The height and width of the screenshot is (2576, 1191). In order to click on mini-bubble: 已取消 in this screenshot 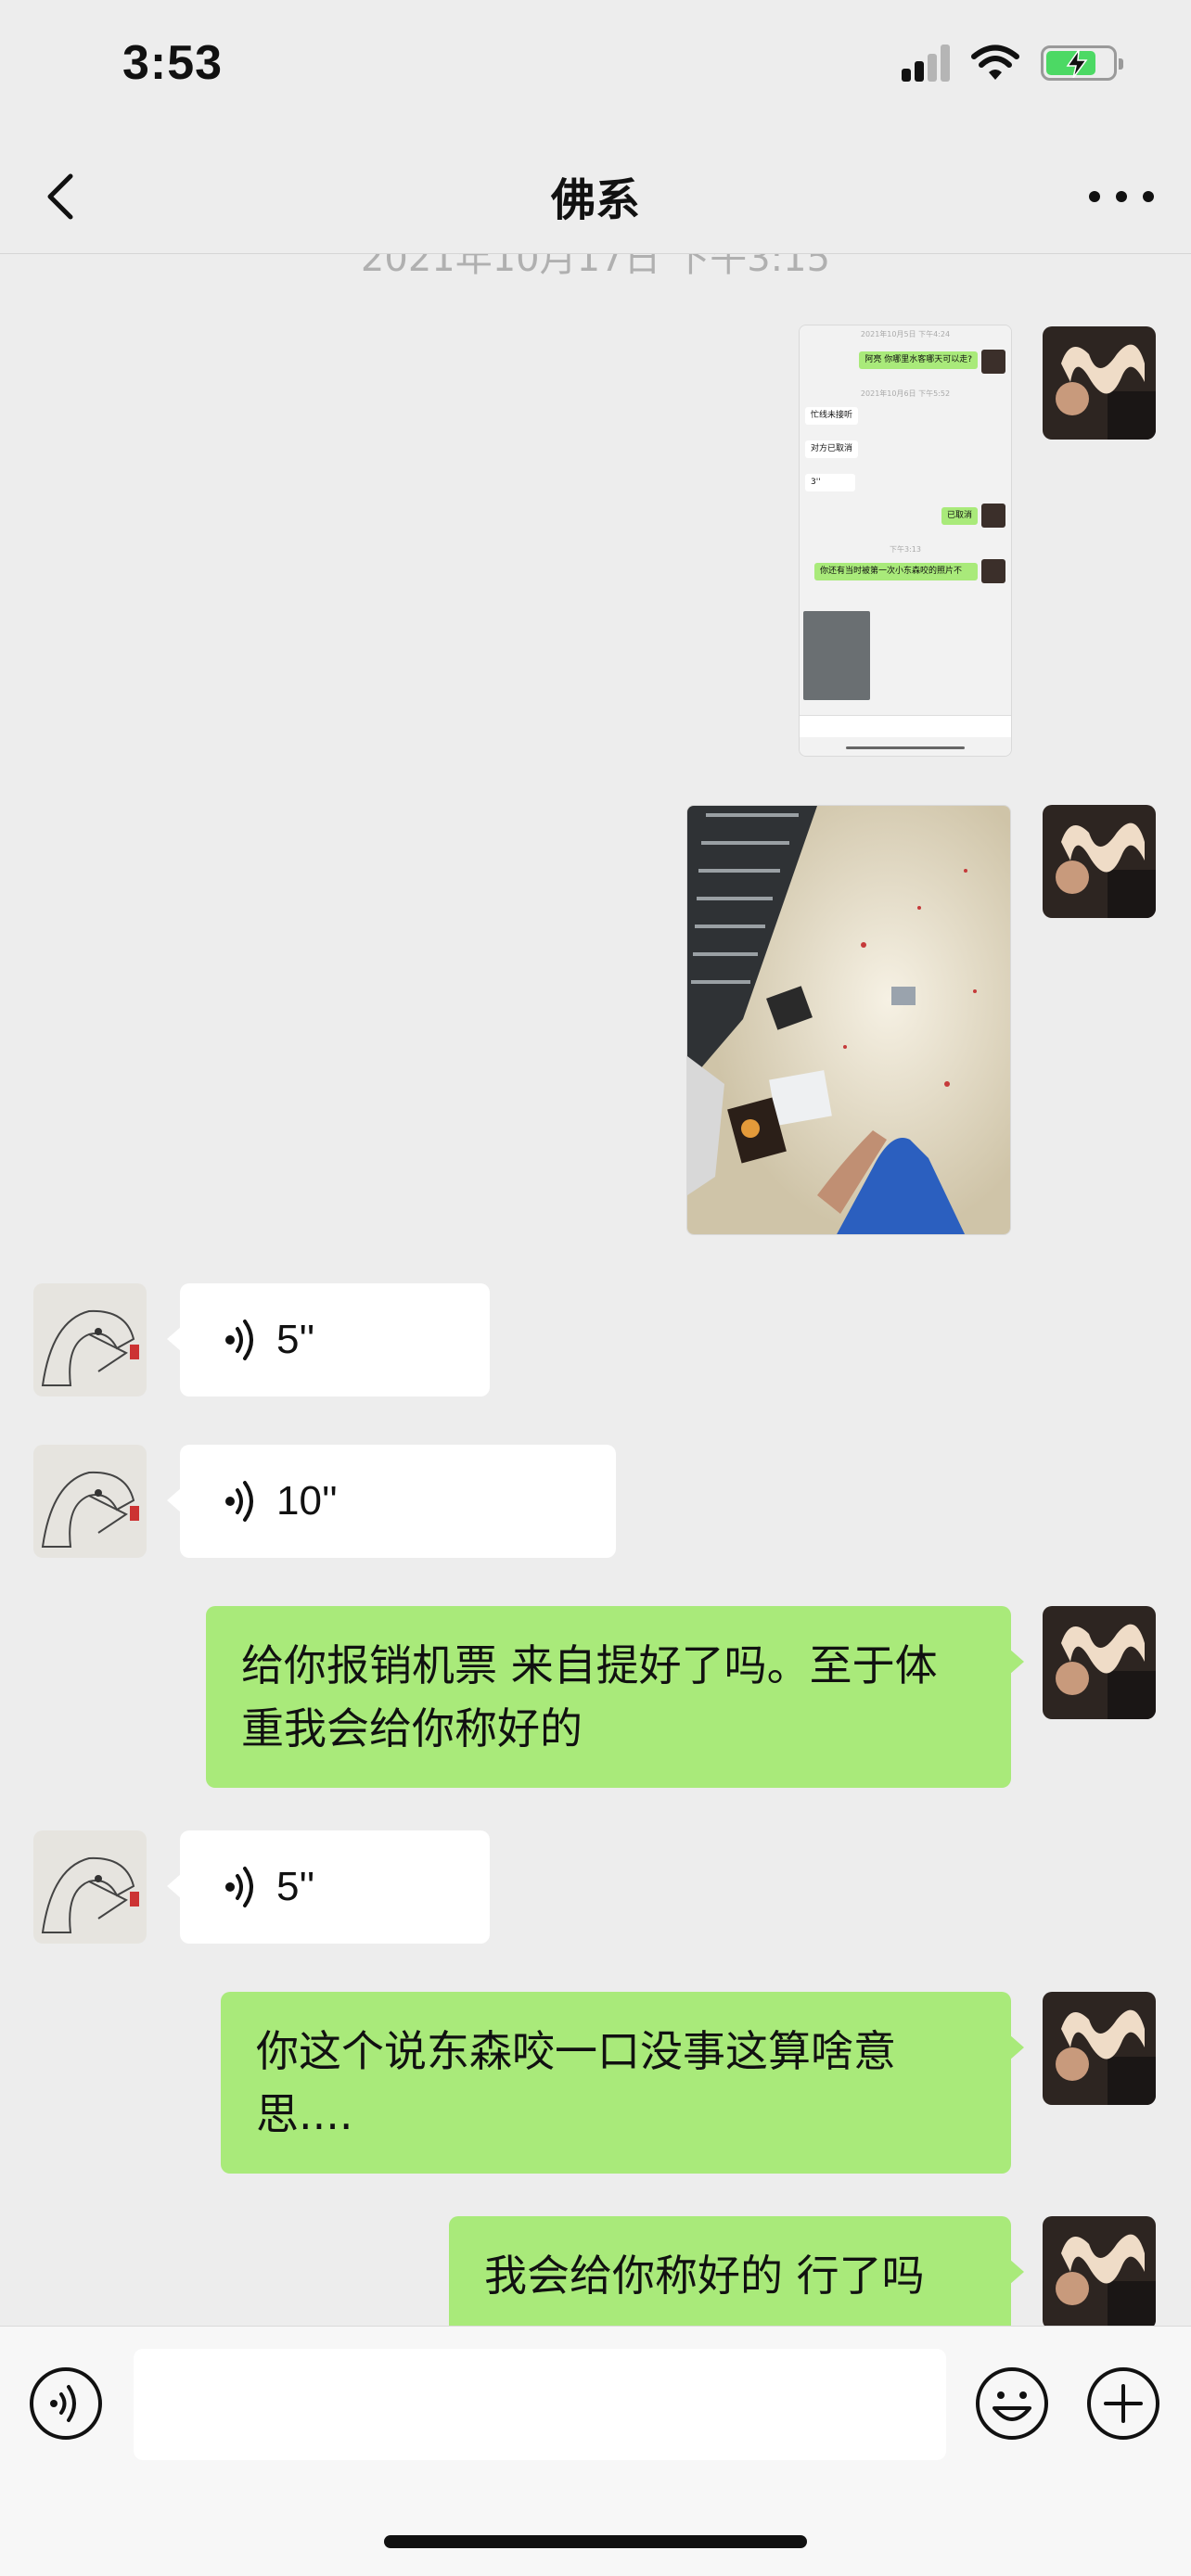, I will do `click(959, 516)`.